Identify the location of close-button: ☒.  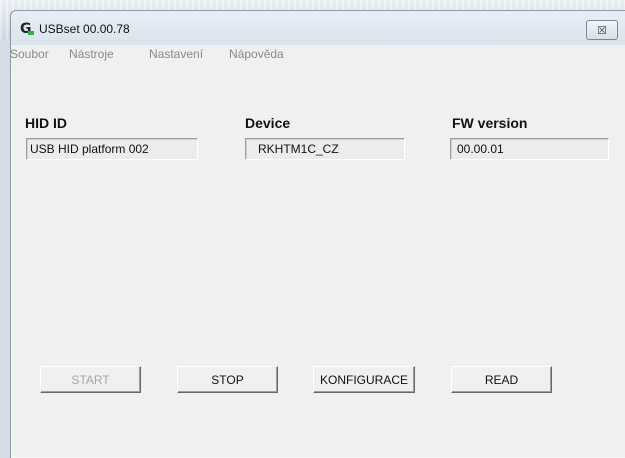
(602, 30).